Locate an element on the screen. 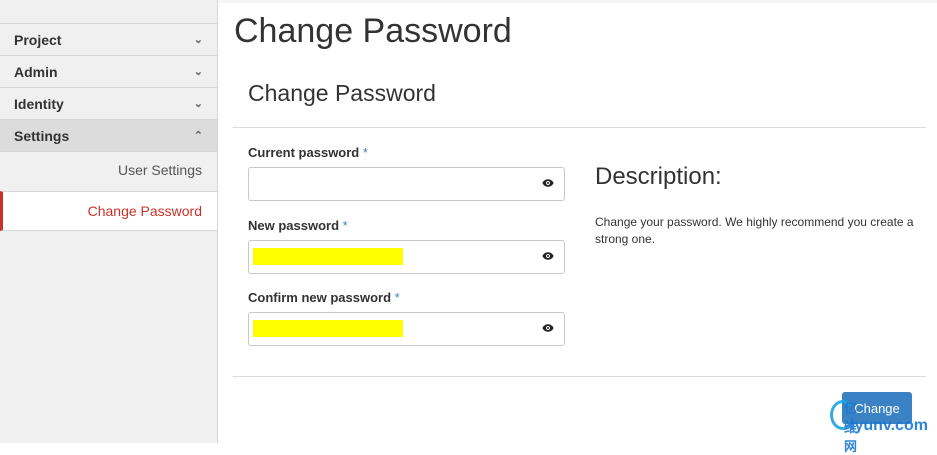  field-label-text: Current password is located at coordinates (304, 152).